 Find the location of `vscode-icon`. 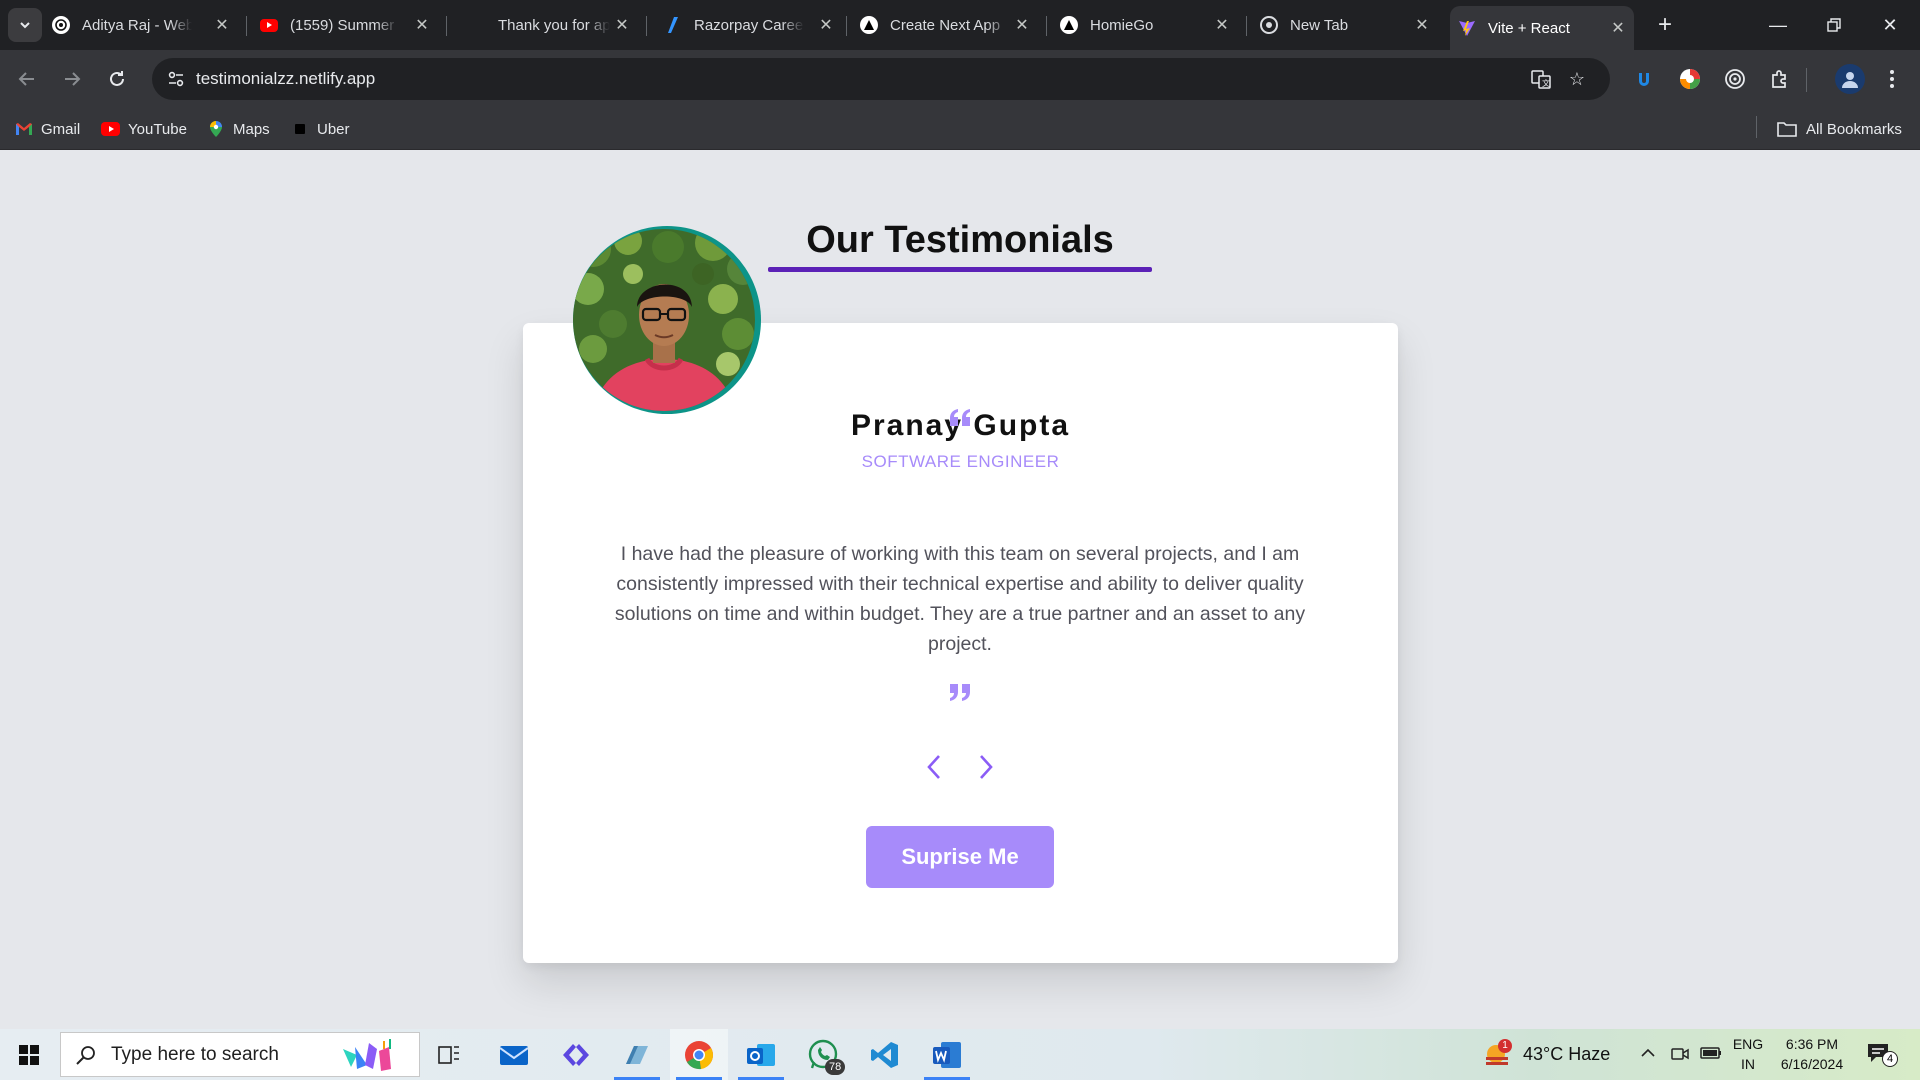

vscode-icon is located at coordinates (884, 1054).